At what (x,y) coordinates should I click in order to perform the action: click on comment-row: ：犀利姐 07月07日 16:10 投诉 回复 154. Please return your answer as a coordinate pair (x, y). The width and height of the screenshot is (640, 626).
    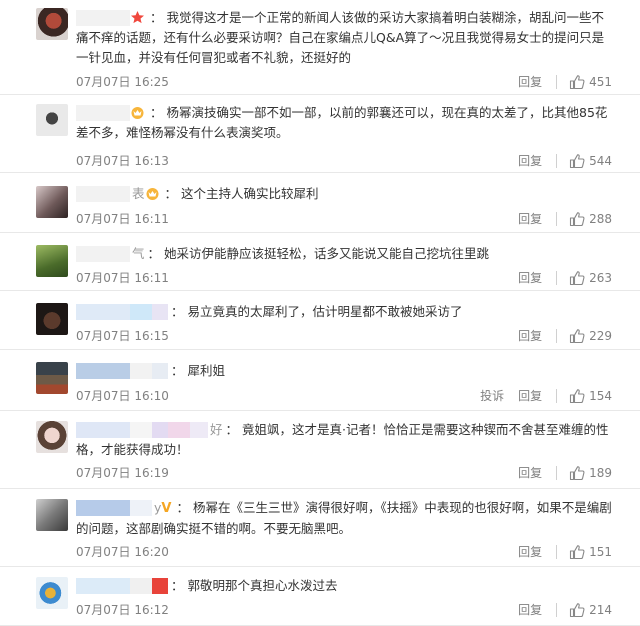
    Looking at the image, I should click on (320, 380).